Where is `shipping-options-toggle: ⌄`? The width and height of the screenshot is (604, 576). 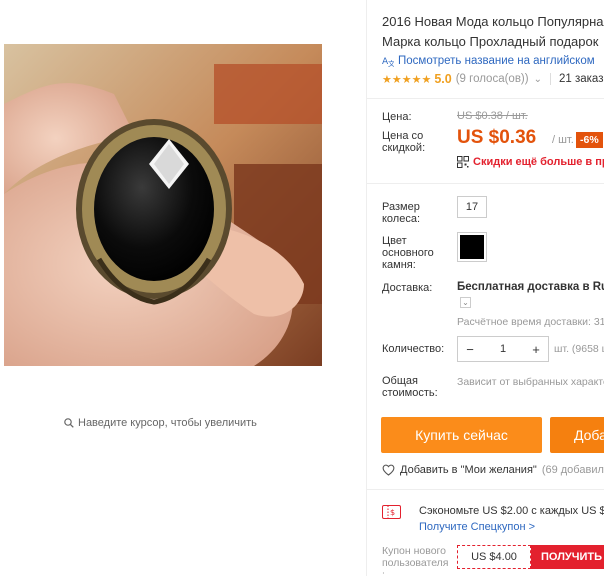
shipping-options-toggle: ⌄ is located at coordinates (465, 302).